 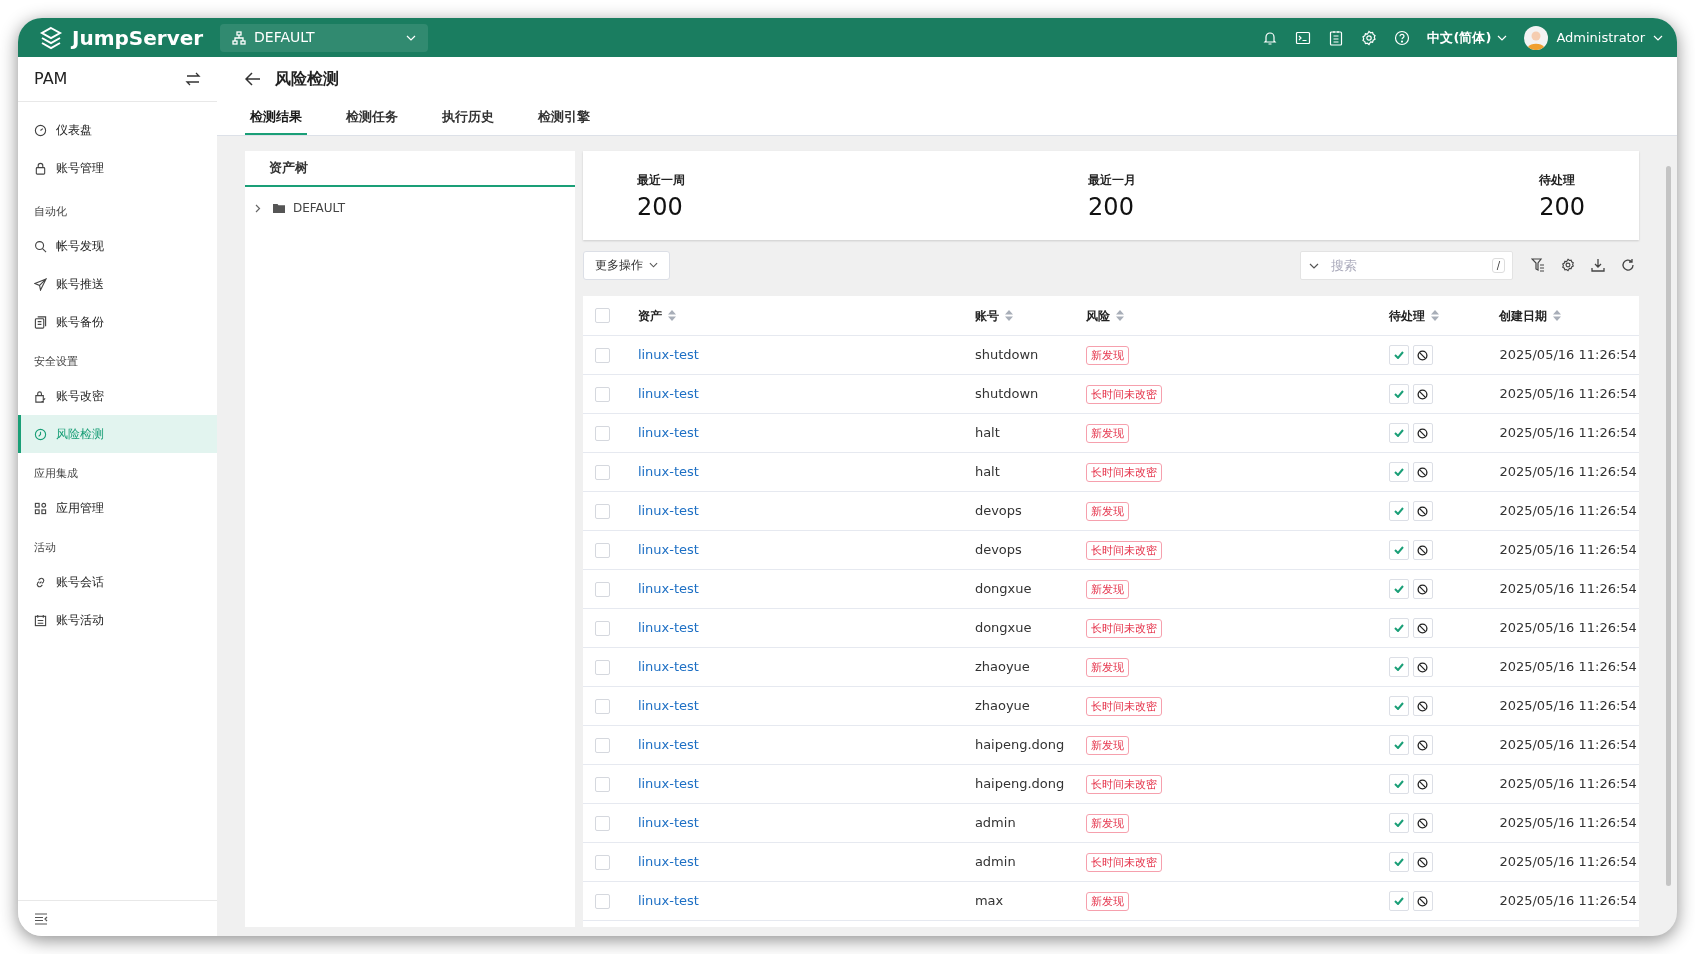 I want to click on sidebar-item: 账号管理, so click(x=117, y=168).